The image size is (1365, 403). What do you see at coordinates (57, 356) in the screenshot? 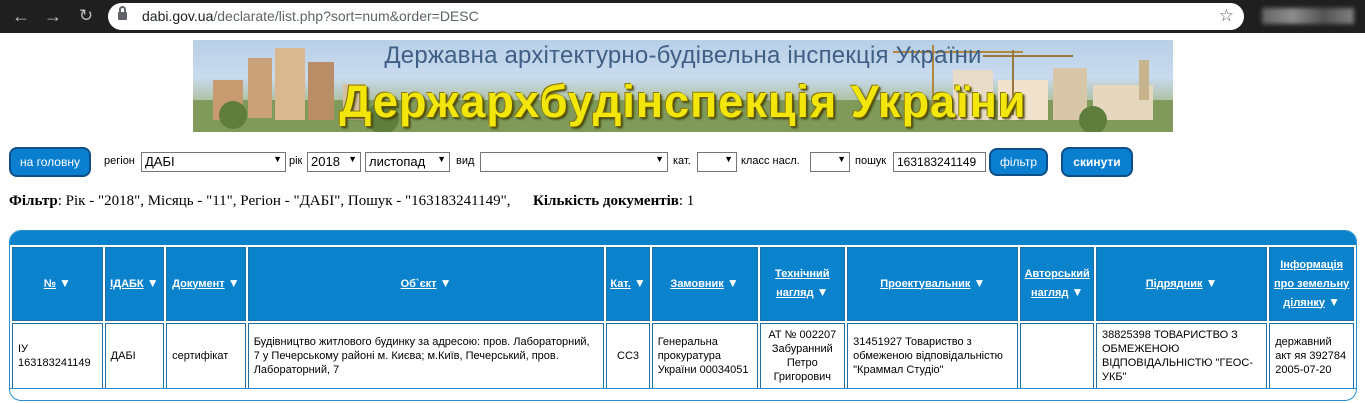
I see `cell-number: ІУ 163183241149` at bounding box center [57, 356].